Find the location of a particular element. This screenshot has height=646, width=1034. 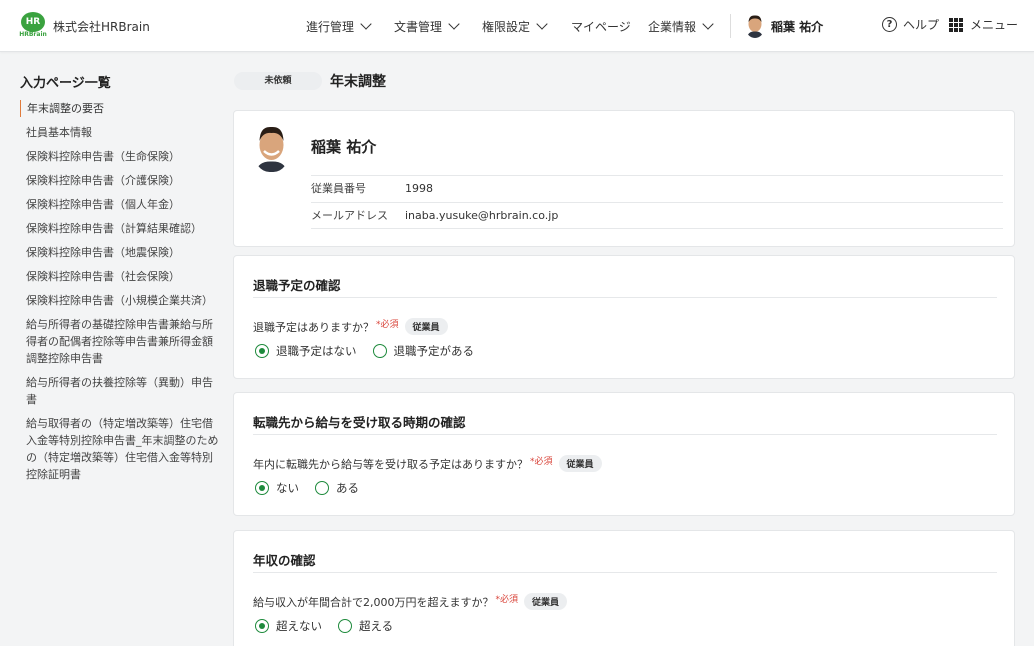

radio-group: ない ある is located at coordinates (315, 488).